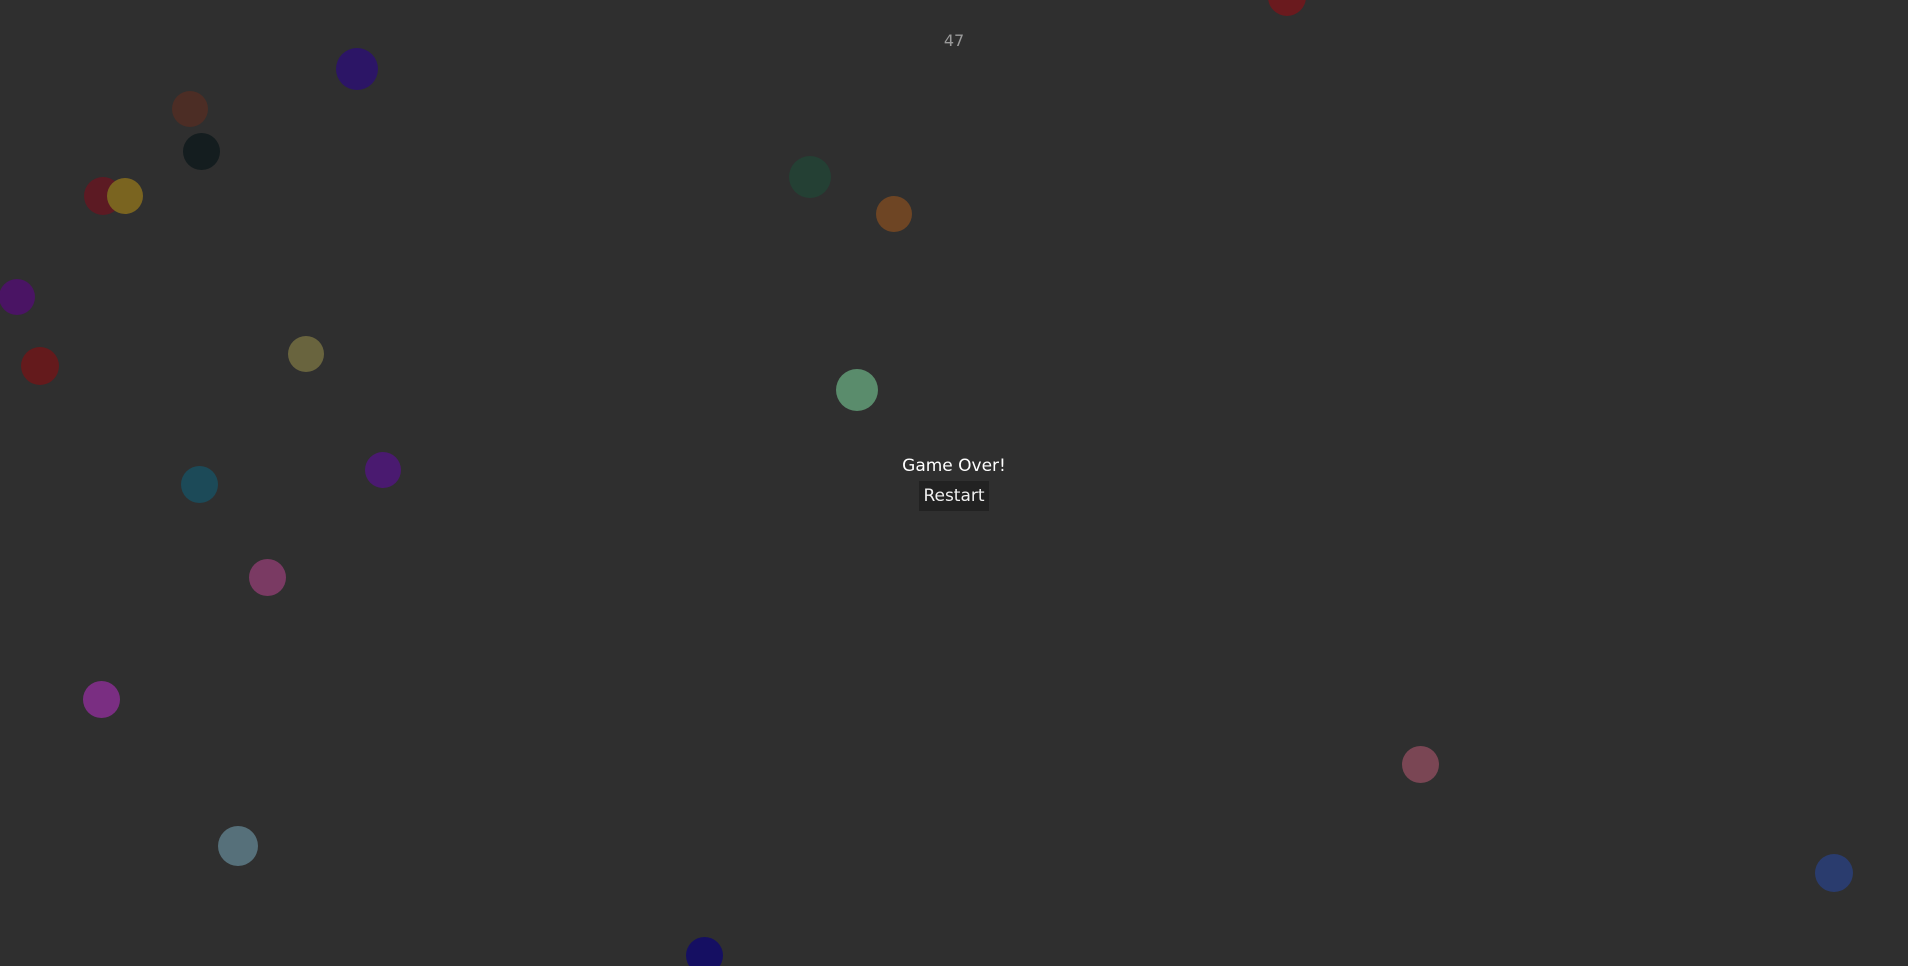 Image resolution: width=1908 pixels, height=966 pixels. I want to click on restart-button: Restart, so click(954, 496).